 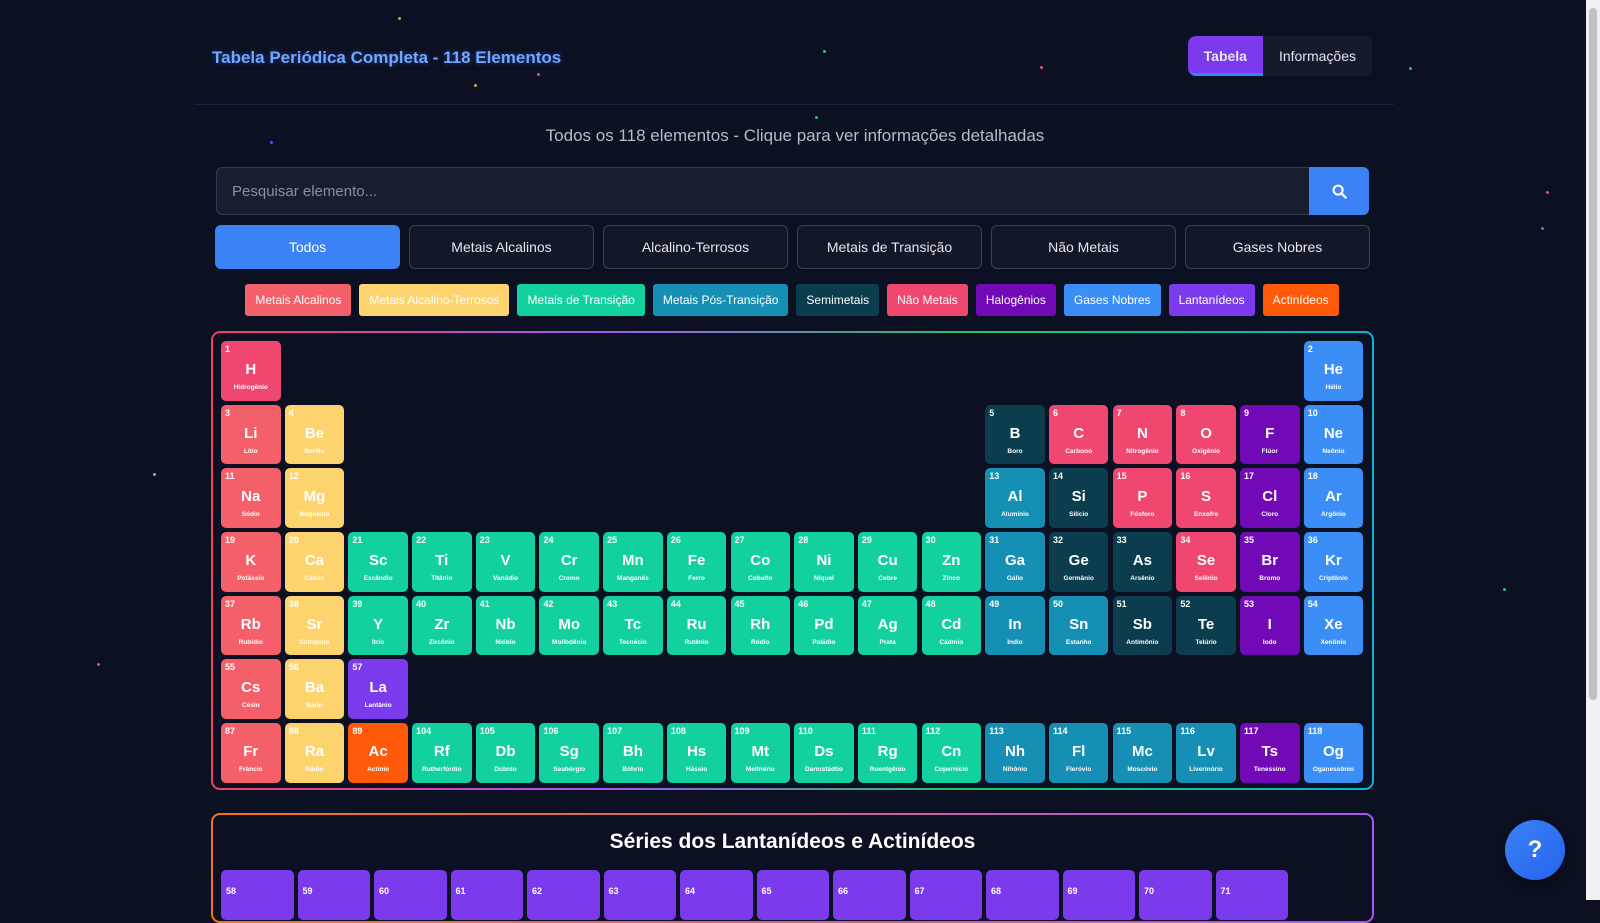 I want to click on search-button, so click(x=1339, y=191).